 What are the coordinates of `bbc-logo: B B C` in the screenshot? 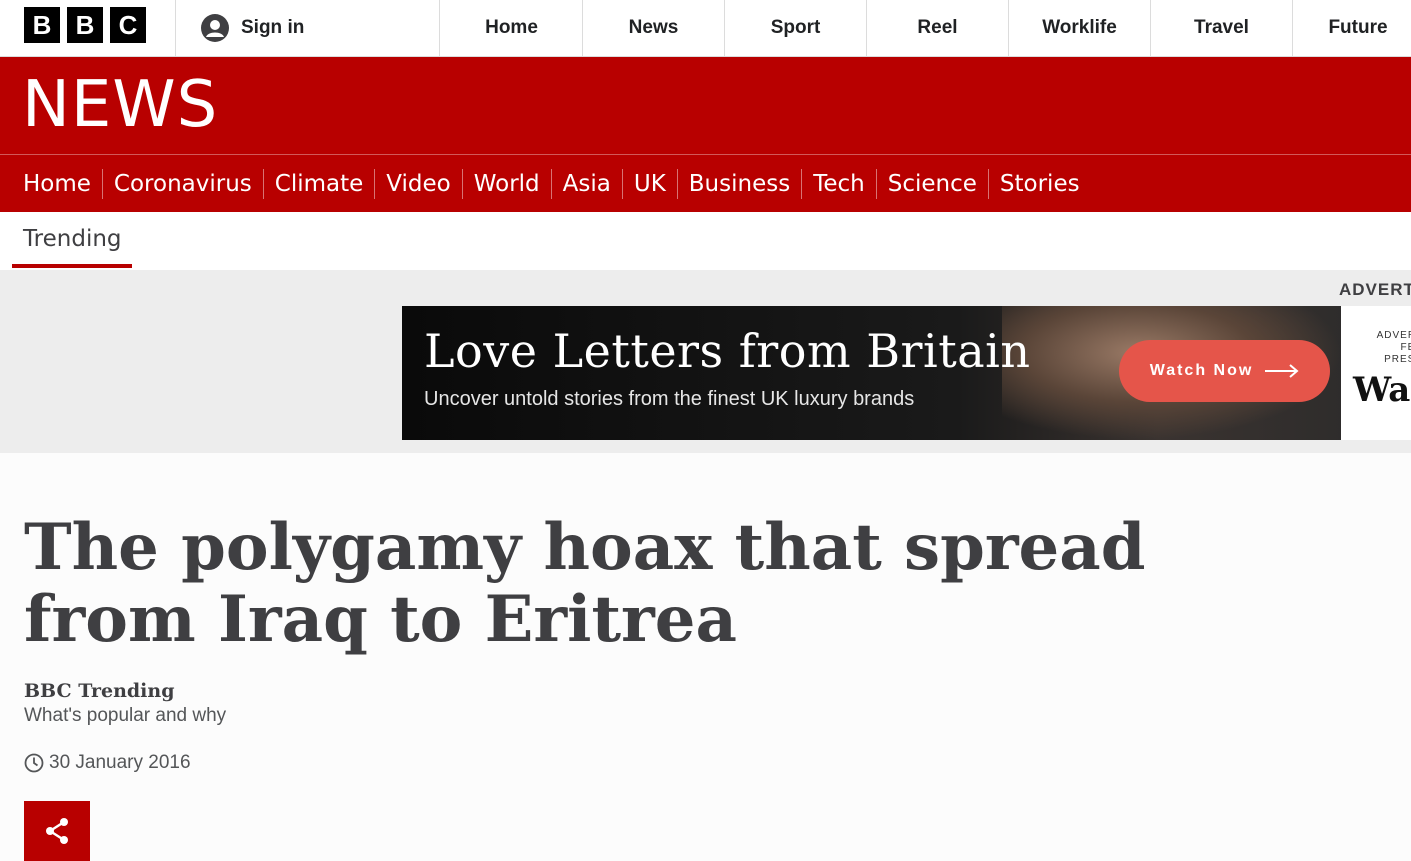 It's located at (85, 25).